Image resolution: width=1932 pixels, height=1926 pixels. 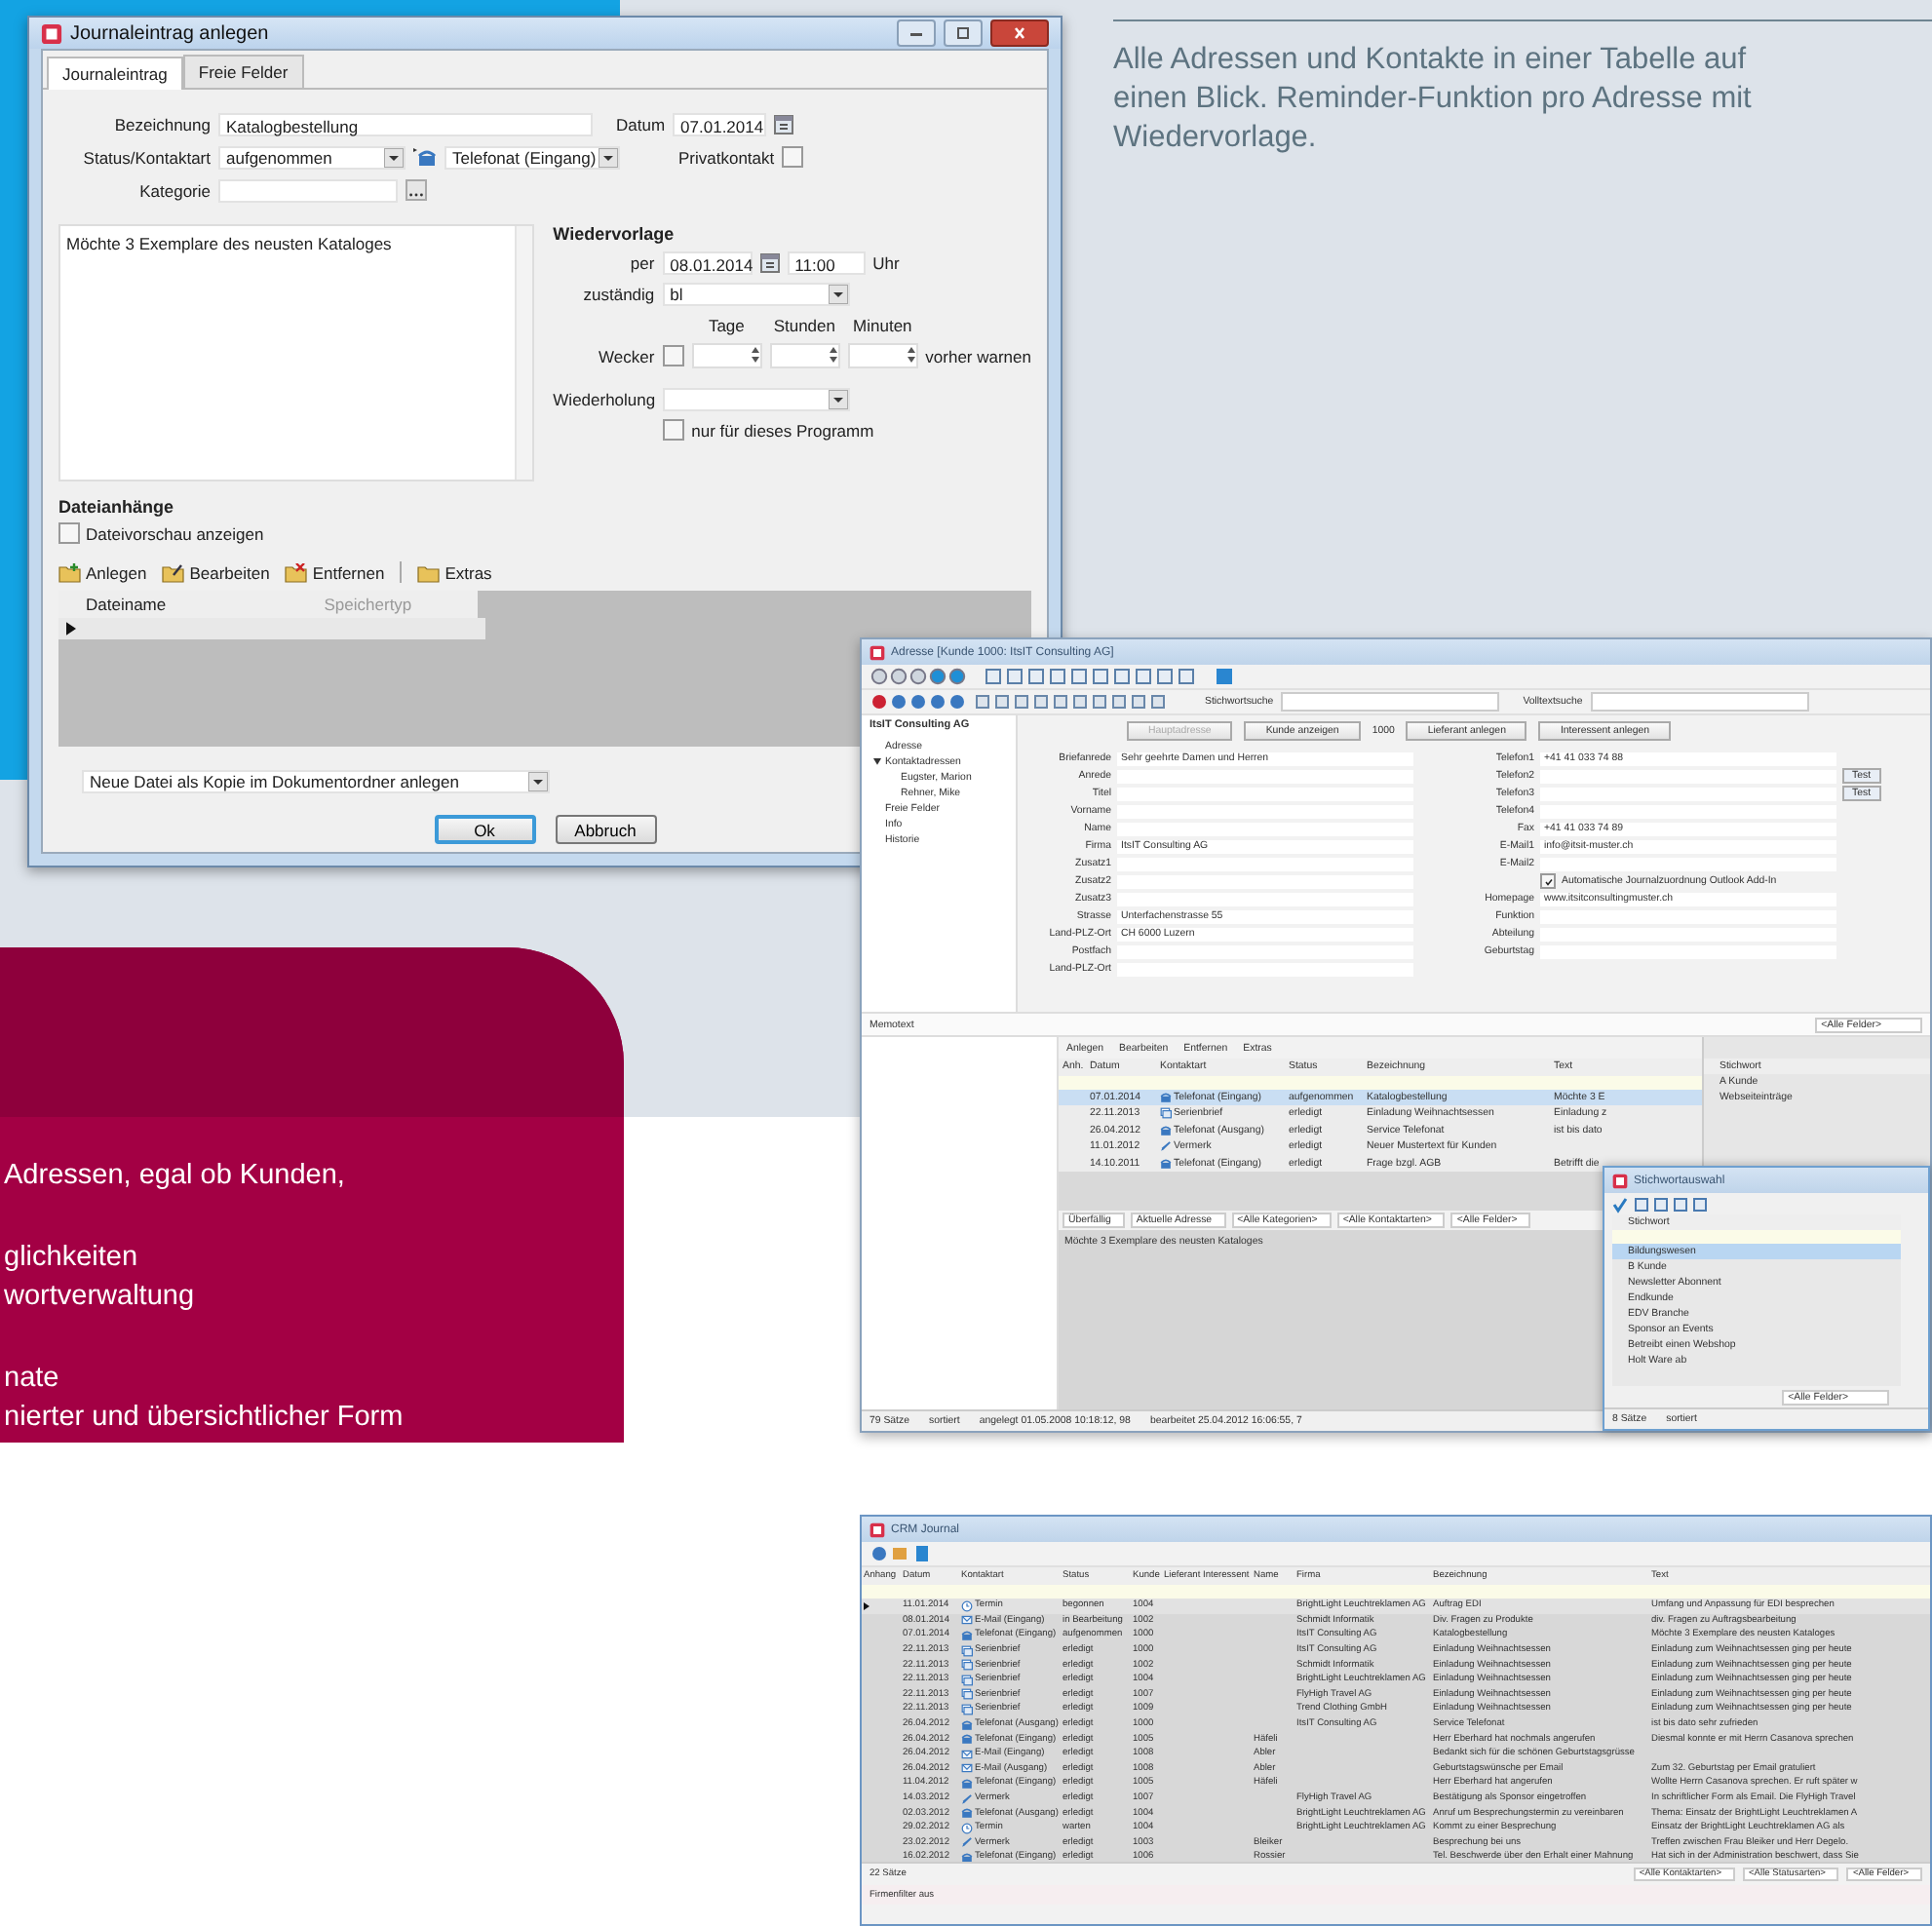 What do you see at coordinates (641, 262) in the screenshot?
I see `field-label: per` at bounding box center [641, 262].